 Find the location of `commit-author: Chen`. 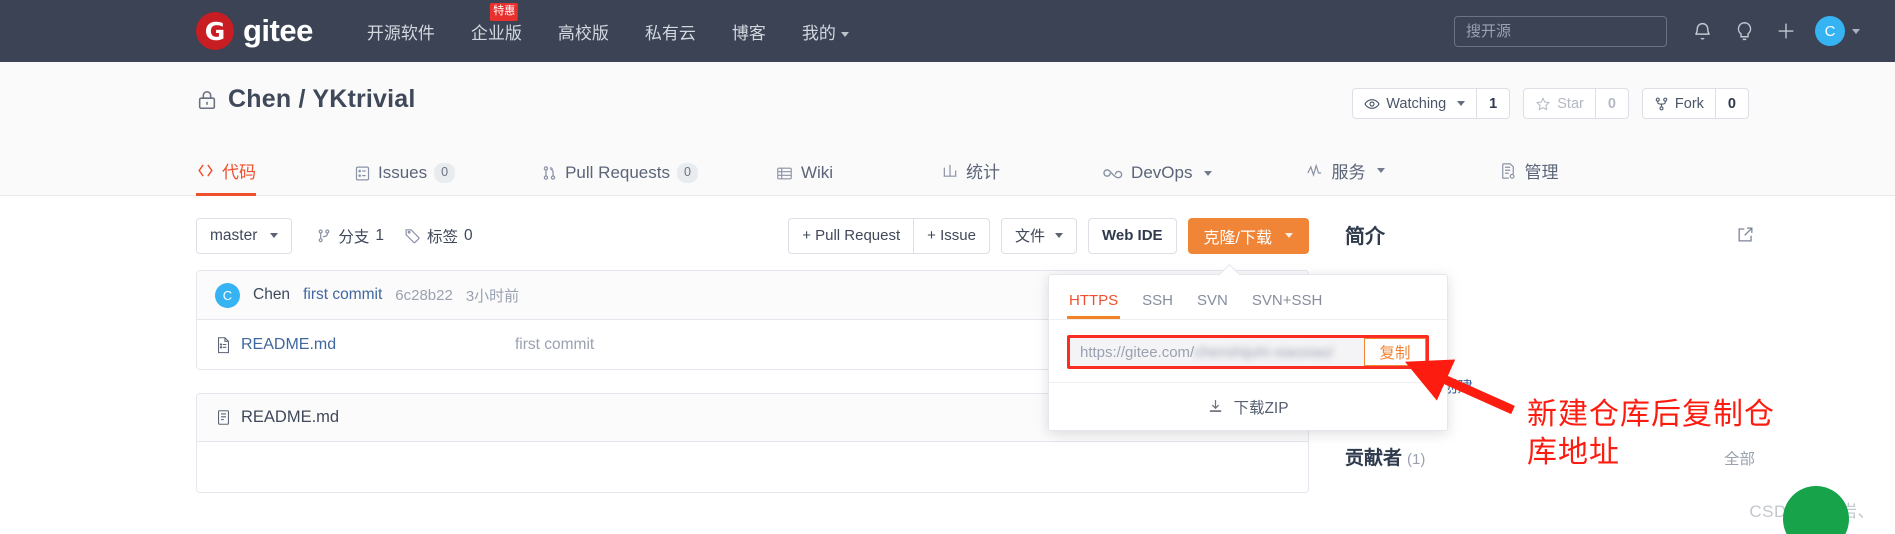

commit-author: Chen is located at coordinates (271, 295).